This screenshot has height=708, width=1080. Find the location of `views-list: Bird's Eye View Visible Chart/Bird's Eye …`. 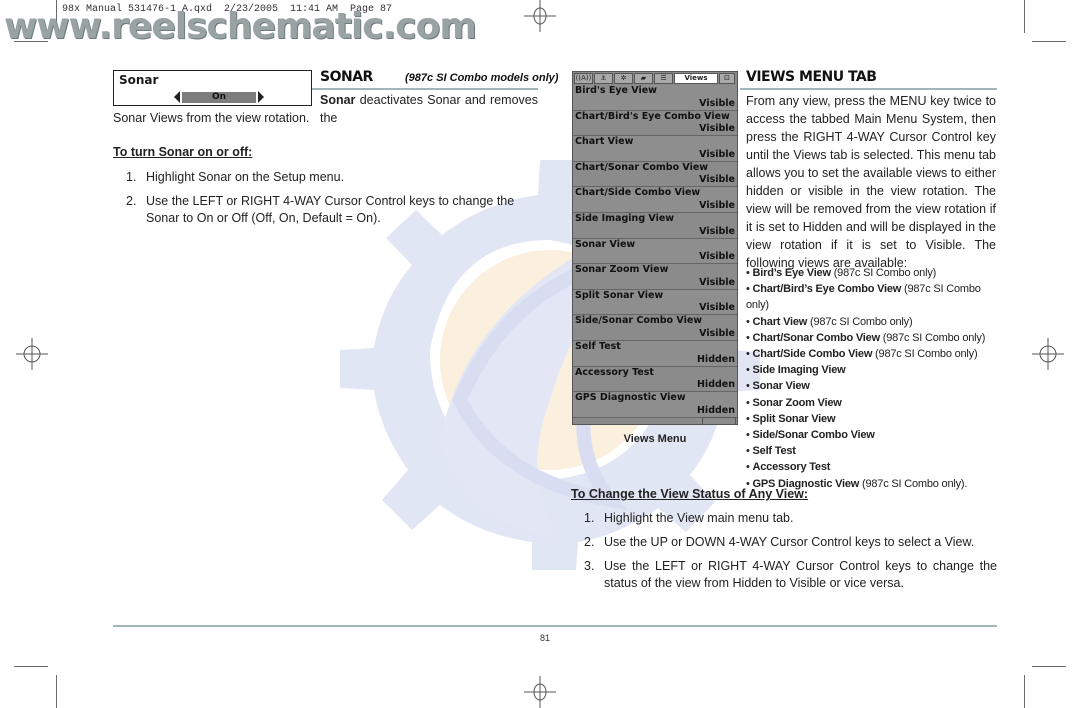

views-list: Bird's Eye View Visible Chart/Bird's Eye … is located at coordinates (655, 251).